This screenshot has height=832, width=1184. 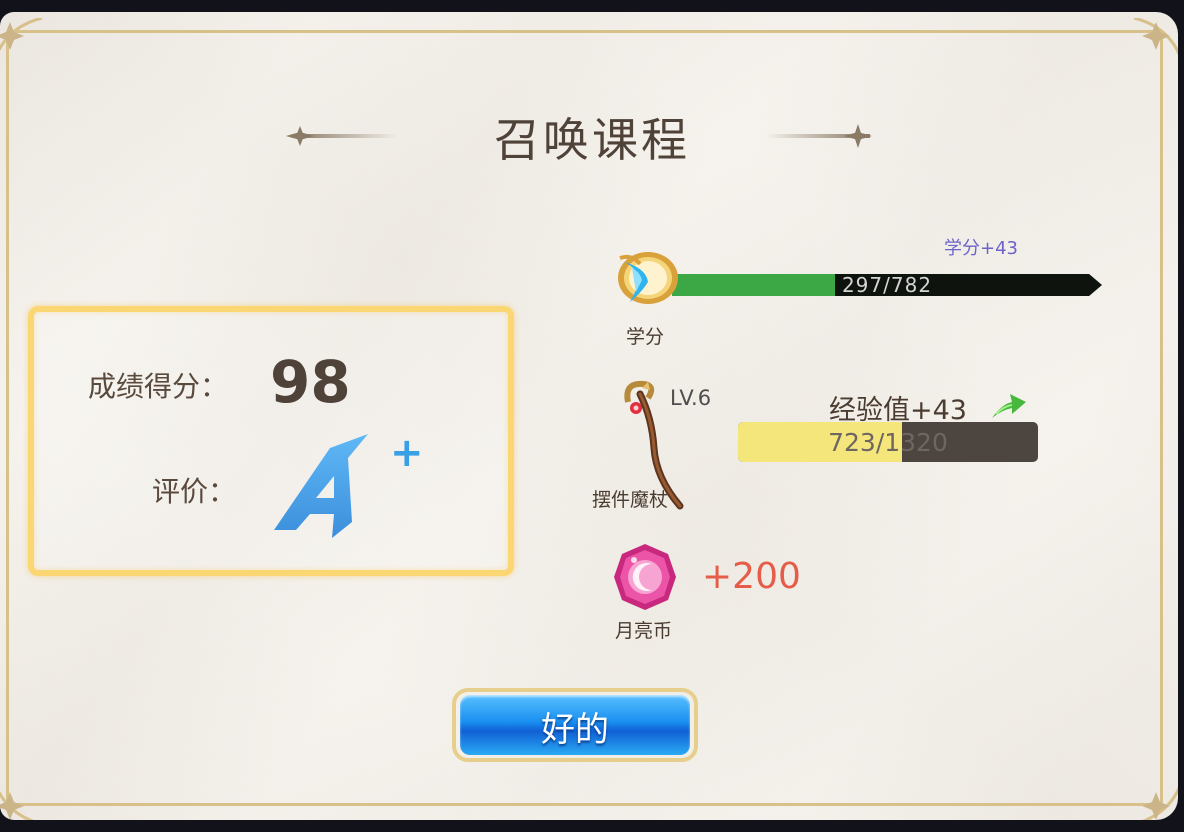 I want to click on credit-gain: 学分+43, so click(x=981, y=248).